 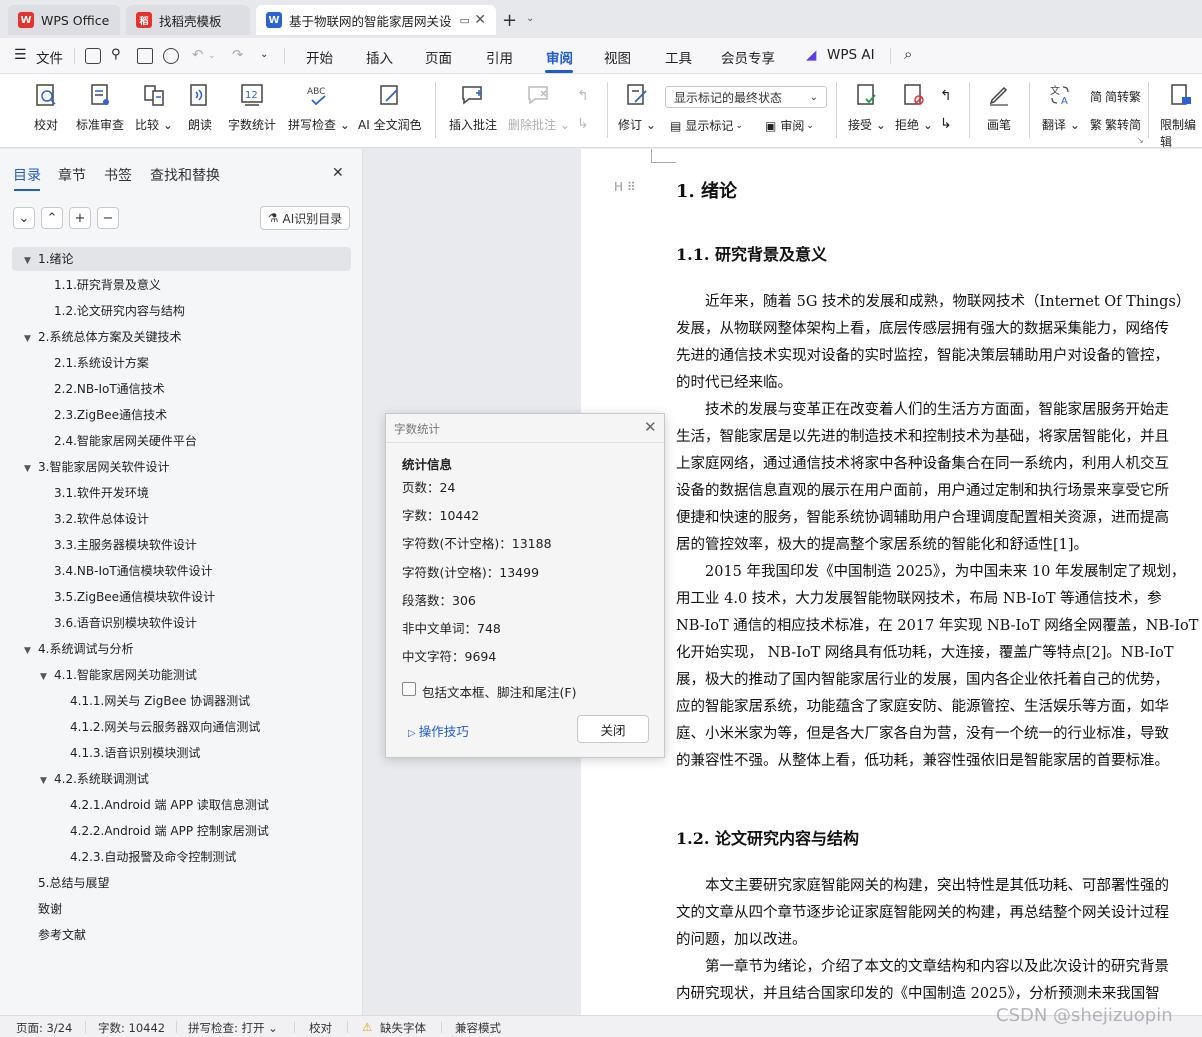 What do you see at coordinates (24, 218) in the screenshot?
I see `expand-all-button: ⌄` at bounding box center [24, 218].